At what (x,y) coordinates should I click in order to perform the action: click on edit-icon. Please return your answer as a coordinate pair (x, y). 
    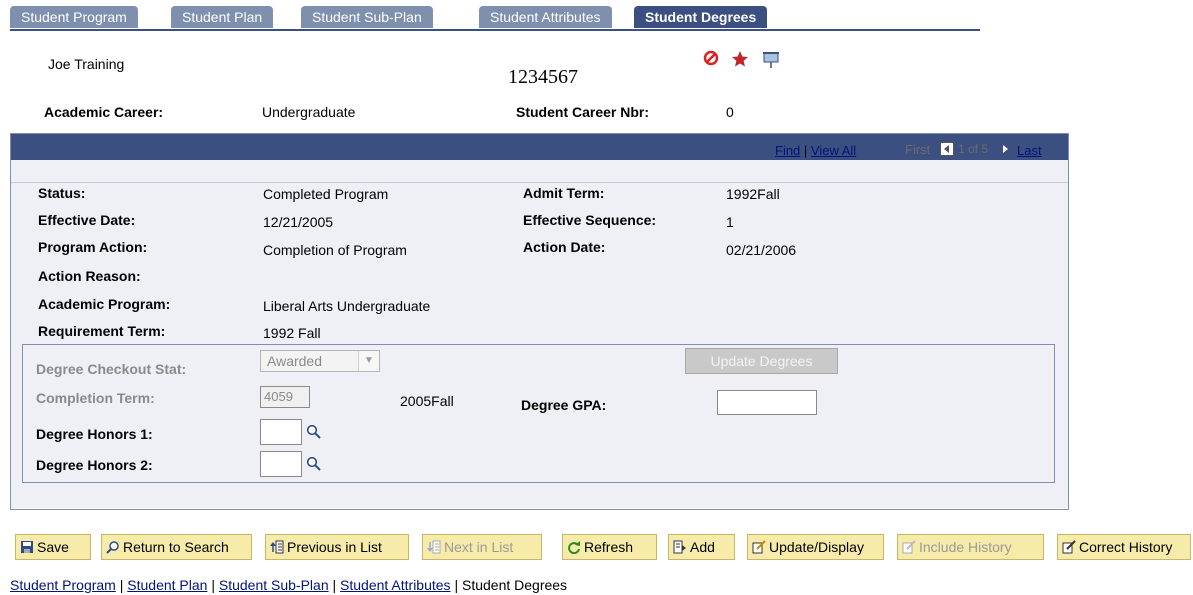
    Looking at the image, I should click on (759, 545).